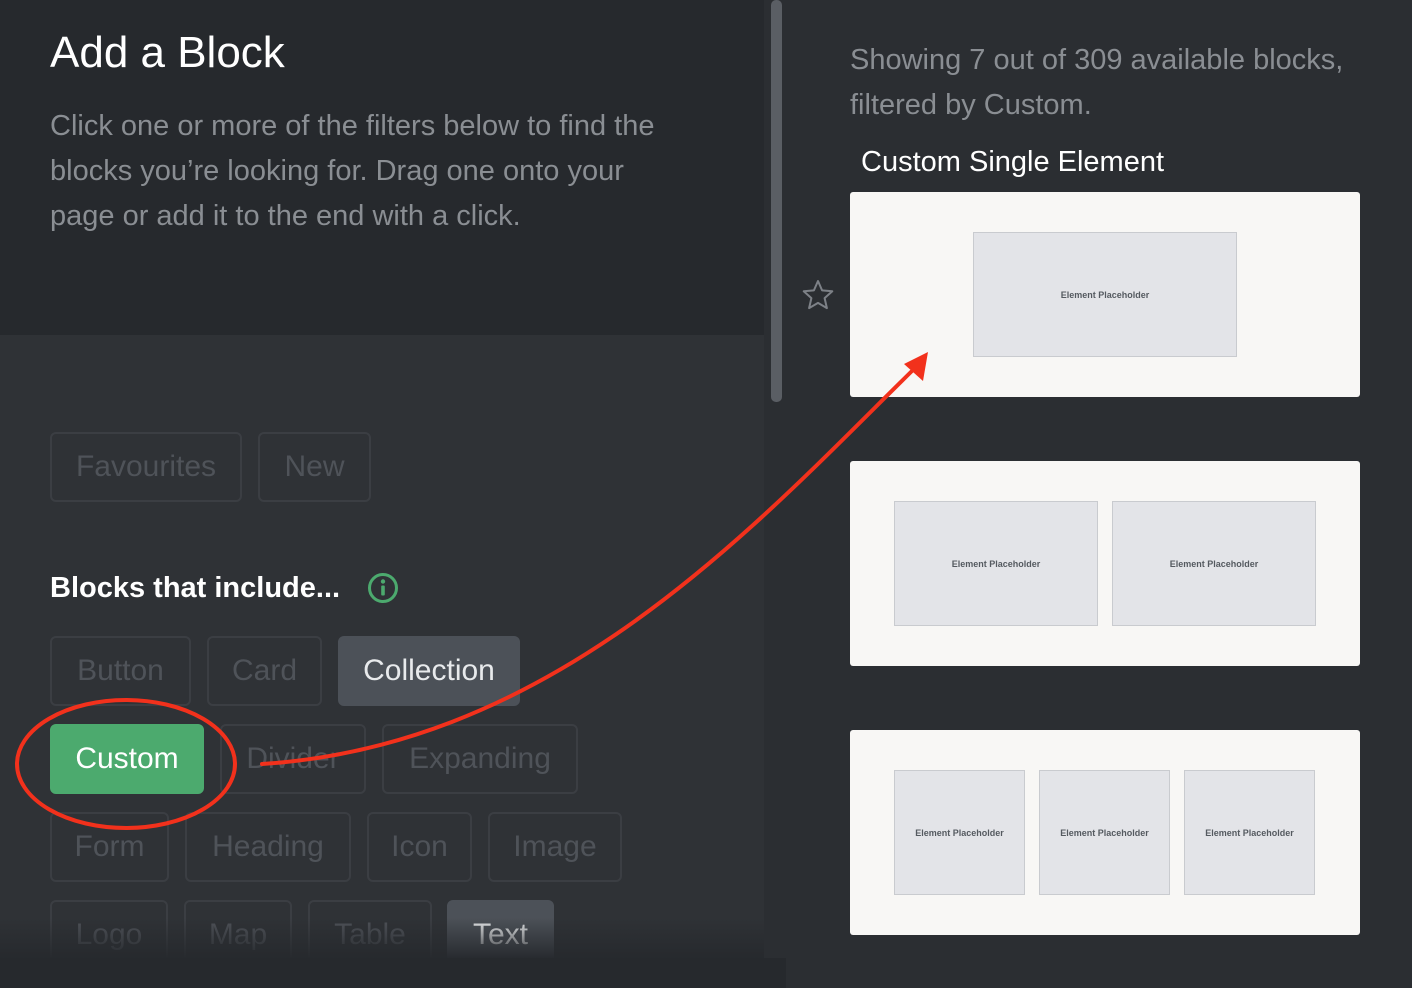  What do you see at coordinates (480, 759) in the screenshot?
I see `filter-chip-expanding: Expanding` at bounding box center [480, 759].